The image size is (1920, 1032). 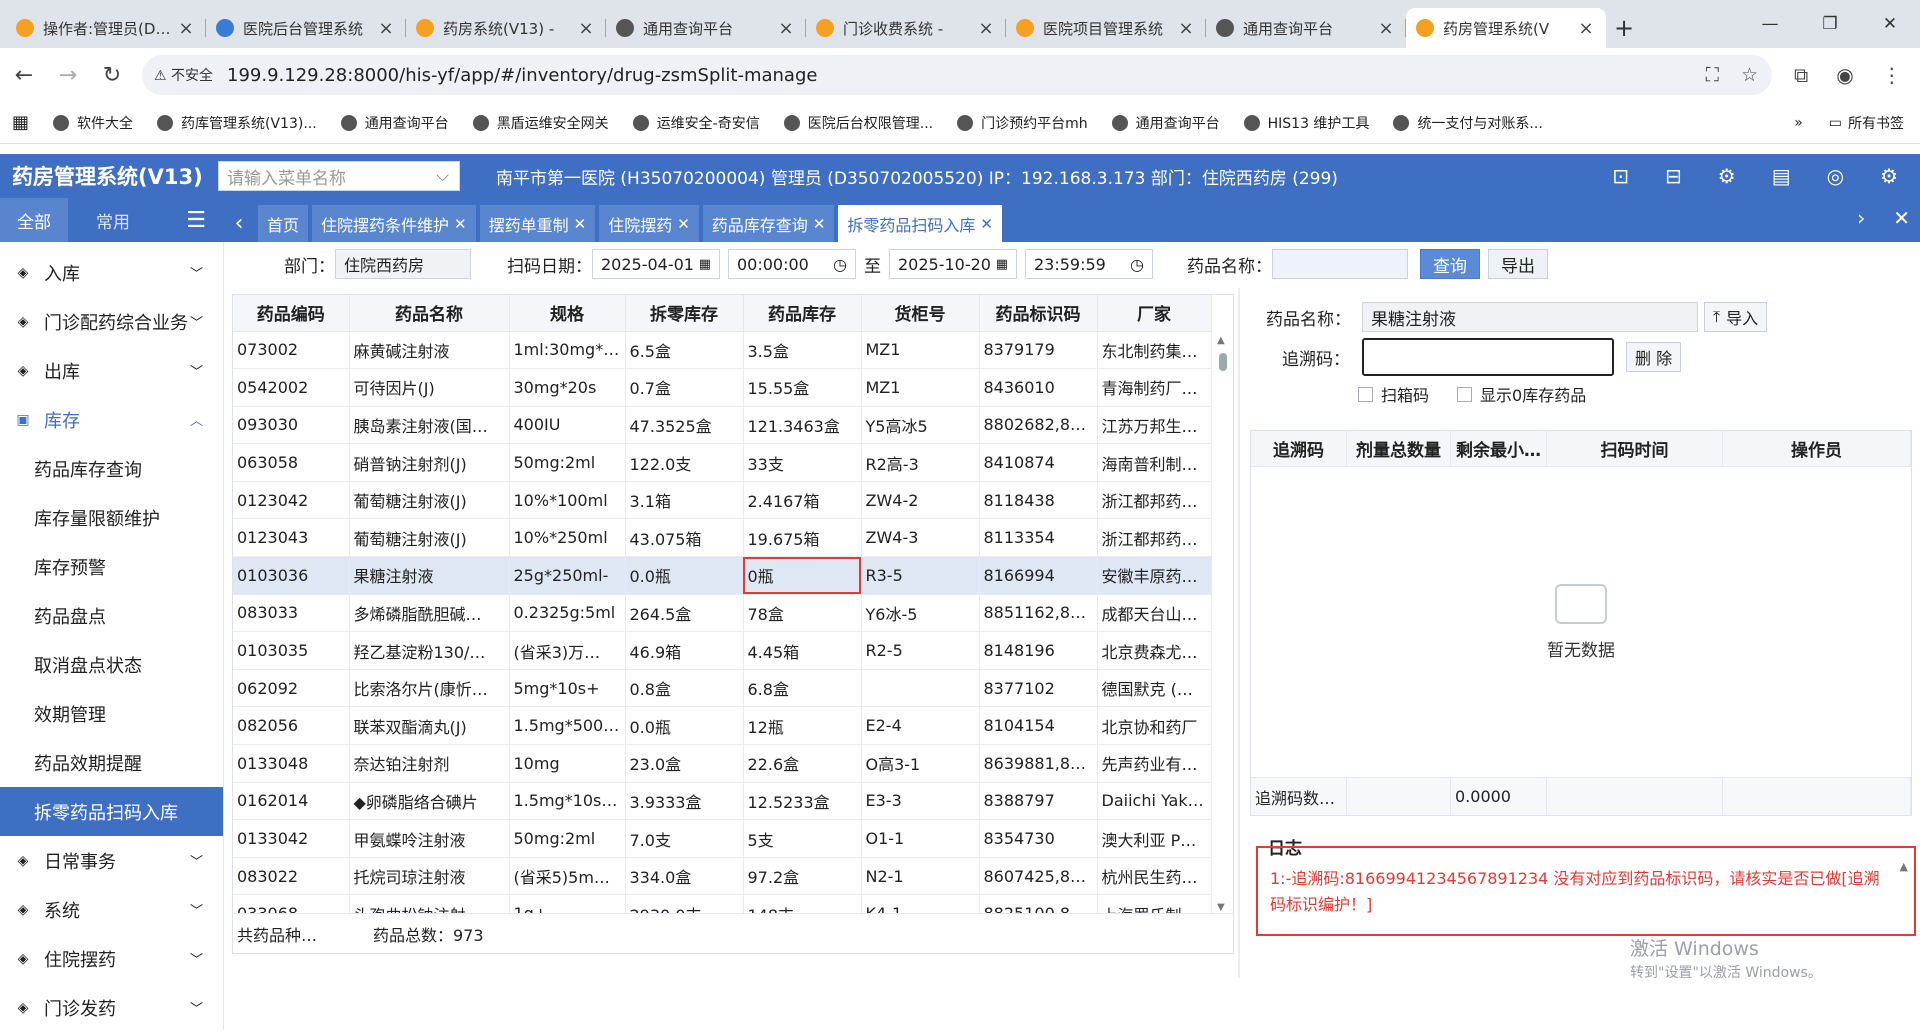 I want to click on menu-search-input: 请输入菜单名称 ⌵, so click(x=339, y=176).